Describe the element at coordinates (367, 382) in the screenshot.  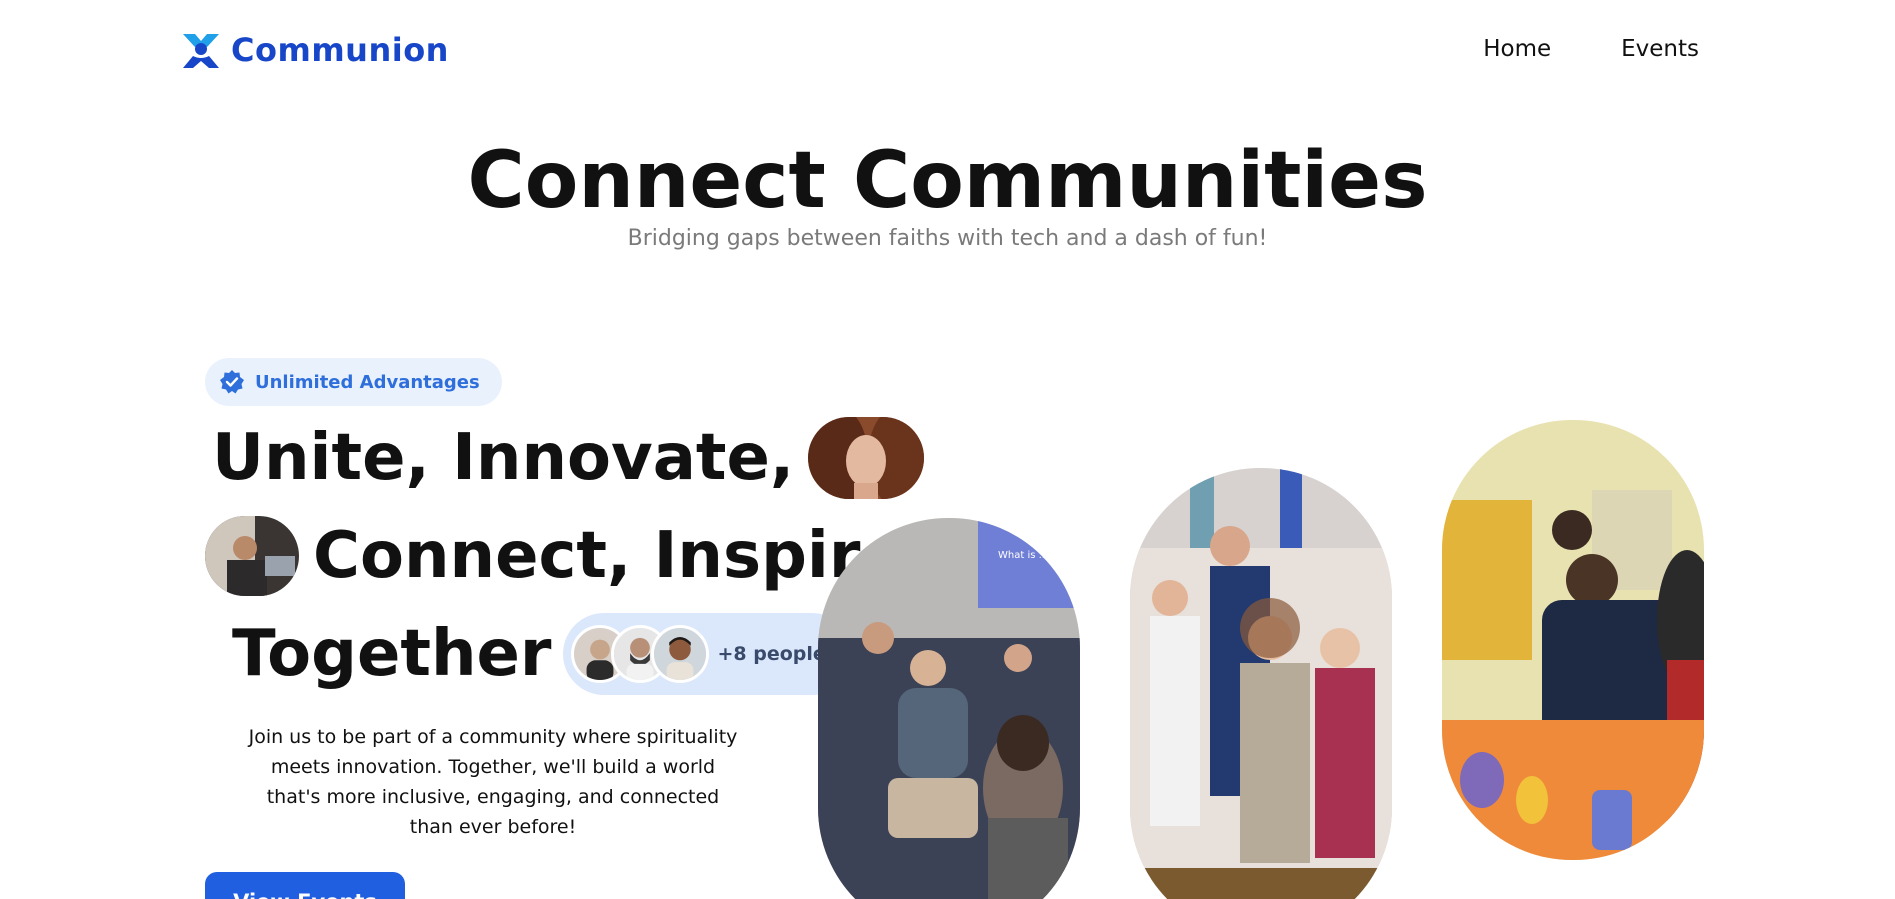
I see `badge-label: Unlimited Advantages` at that location.